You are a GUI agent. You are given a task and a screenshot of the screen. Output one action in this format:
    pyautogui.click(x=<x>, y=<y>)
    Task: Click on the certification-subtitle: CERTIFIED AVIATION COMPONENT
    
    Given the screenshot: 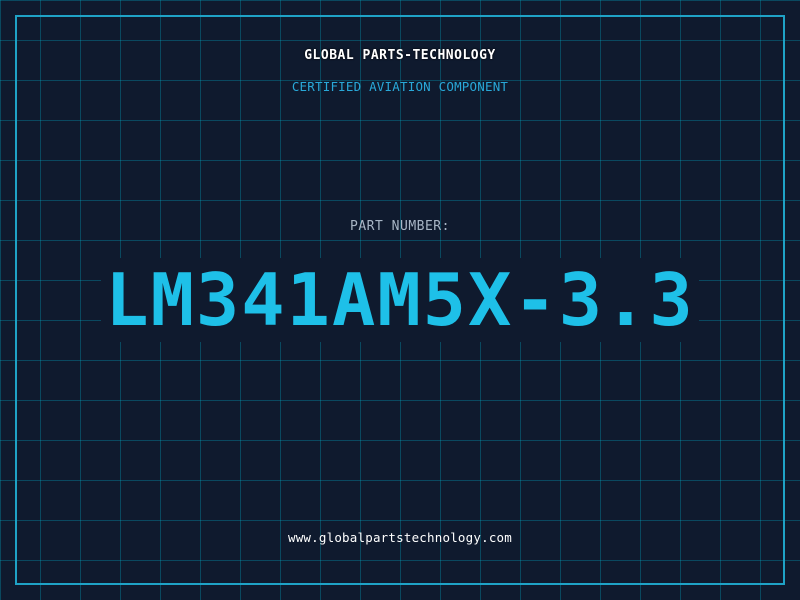 What is the action you would take?
    pyautogui.click(x=400, y=86)
    